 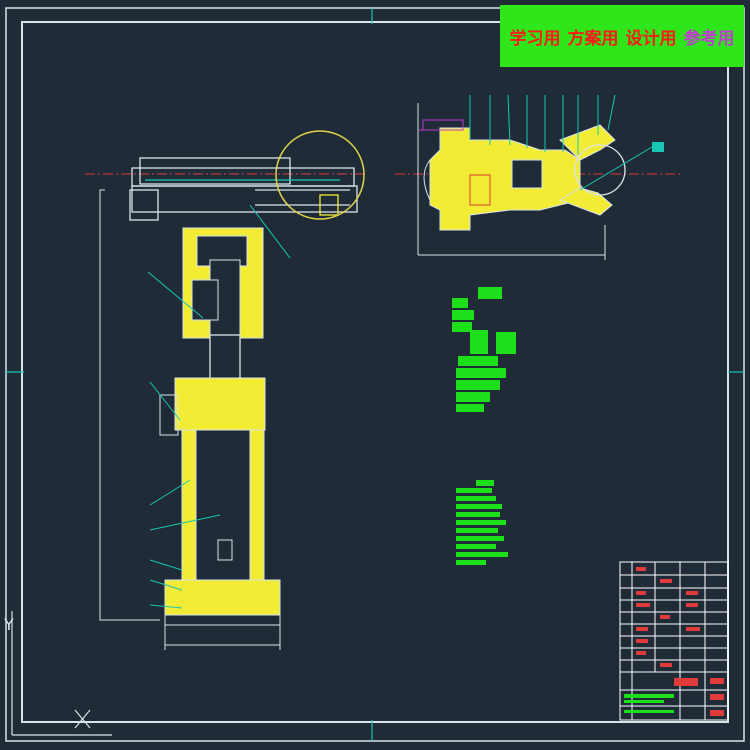 What do you see at coordinates (220, 513) in the screenshot?
I see `lower-housing` at bounding box center [220, 513].